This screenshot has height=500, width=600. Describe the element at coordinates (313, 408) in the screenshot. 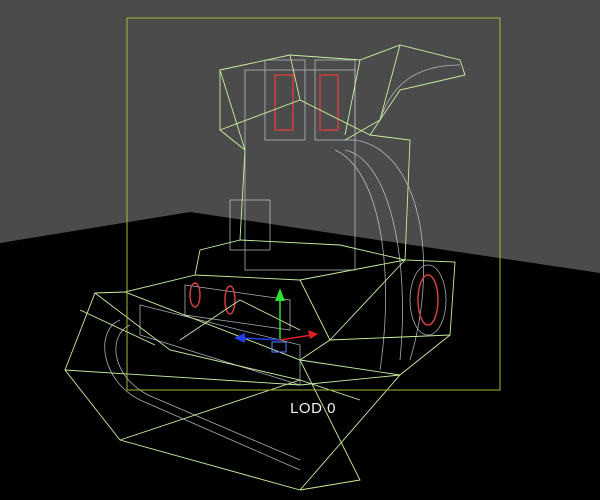

I see `lod-level-label: LOD 0` at that location.